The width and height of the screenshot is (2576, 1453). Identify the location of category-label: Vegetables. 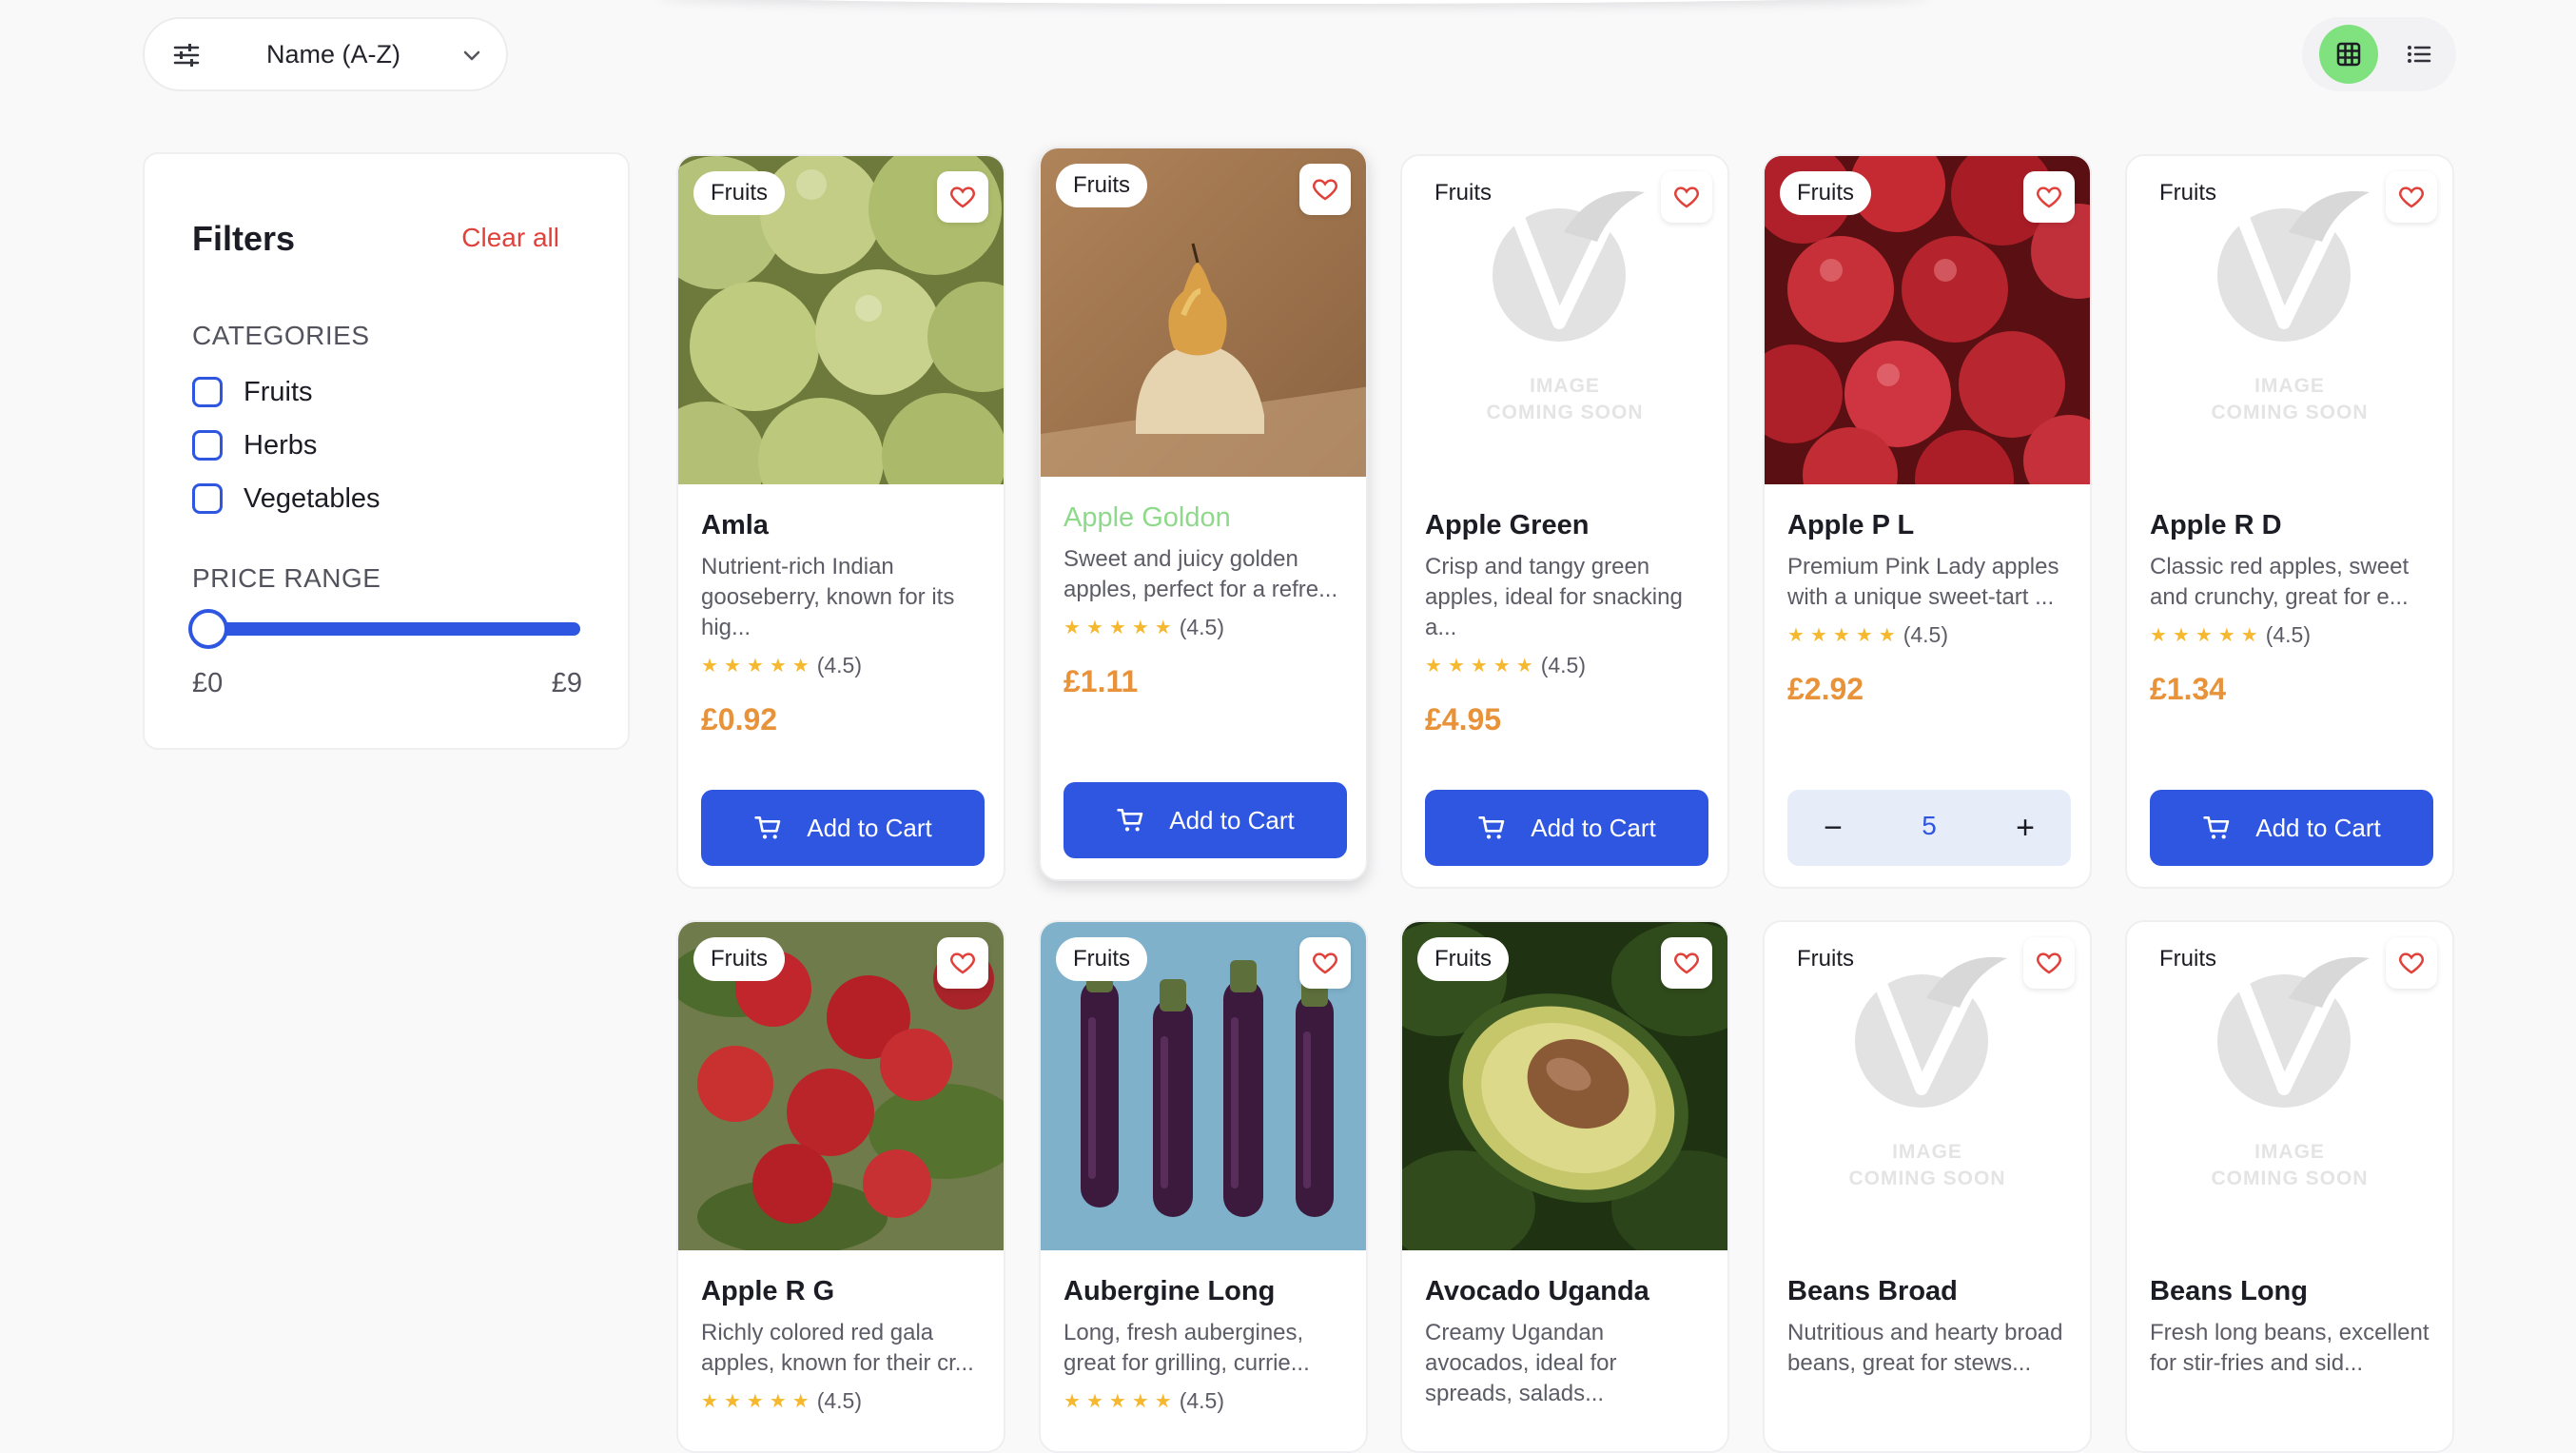
(312, 499).